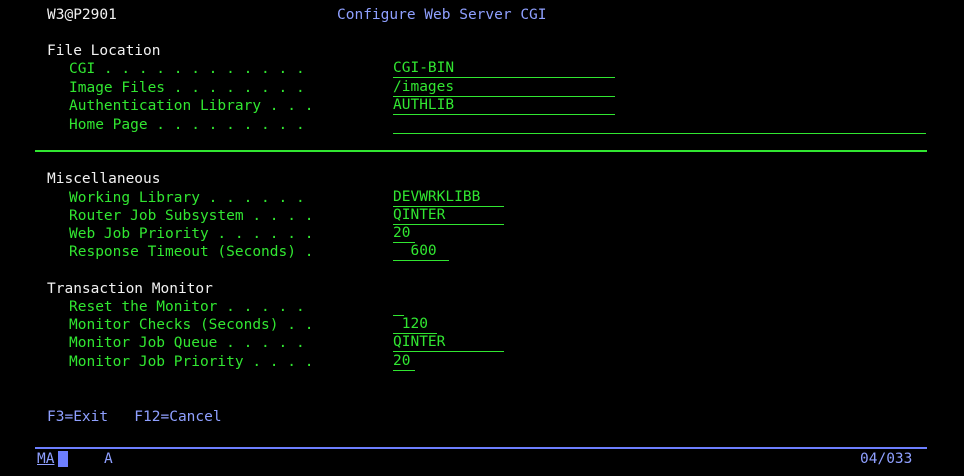 Image resolution: width=964 pixels, height=476 pixels. What do you see at coordinates (104, 179) in the screenshot?
I see `section-heading-miscellaneous: Miscellaneous` at bounding box center [104, 179].